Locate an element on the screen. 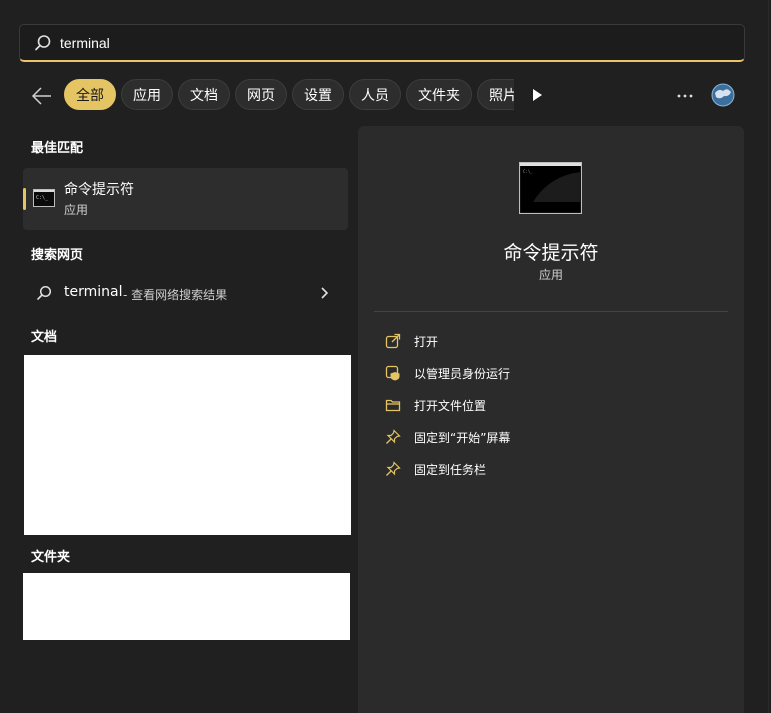 The image size is (771, 713). action-open-label: 打开 is located at coordinates (426, 342).